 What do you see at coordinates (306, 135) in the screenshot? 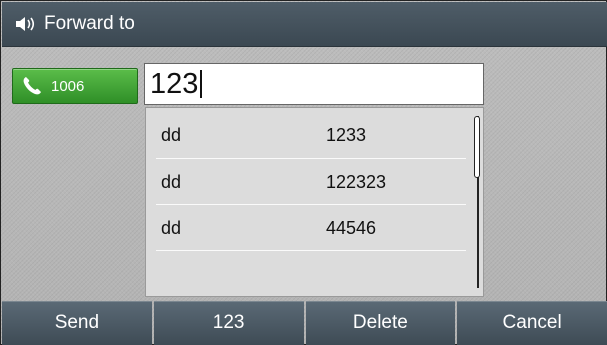
I see `list-item: dd 1233` at bounding box center [306, 135].